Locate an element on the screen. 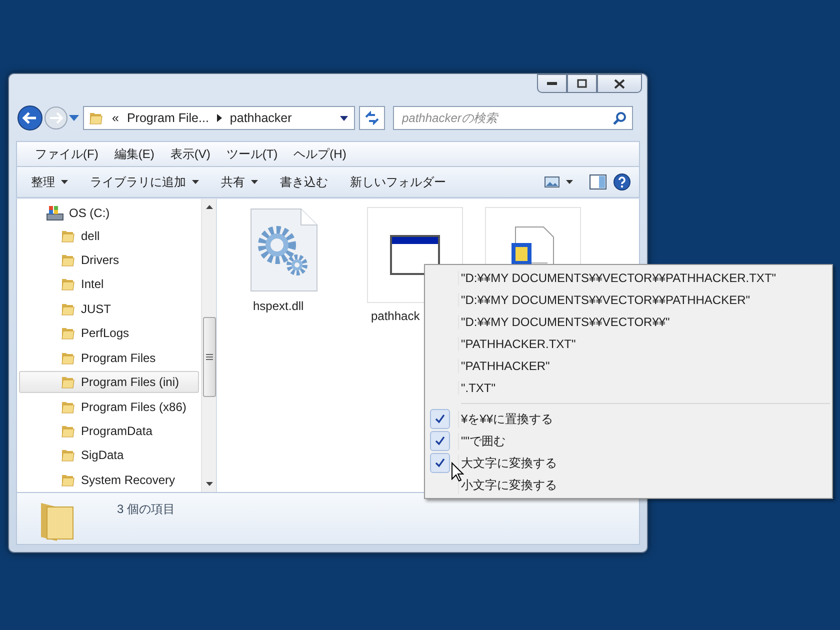 The image size is (840, 630). settings-file-icon is located at coordinates (284, 250).